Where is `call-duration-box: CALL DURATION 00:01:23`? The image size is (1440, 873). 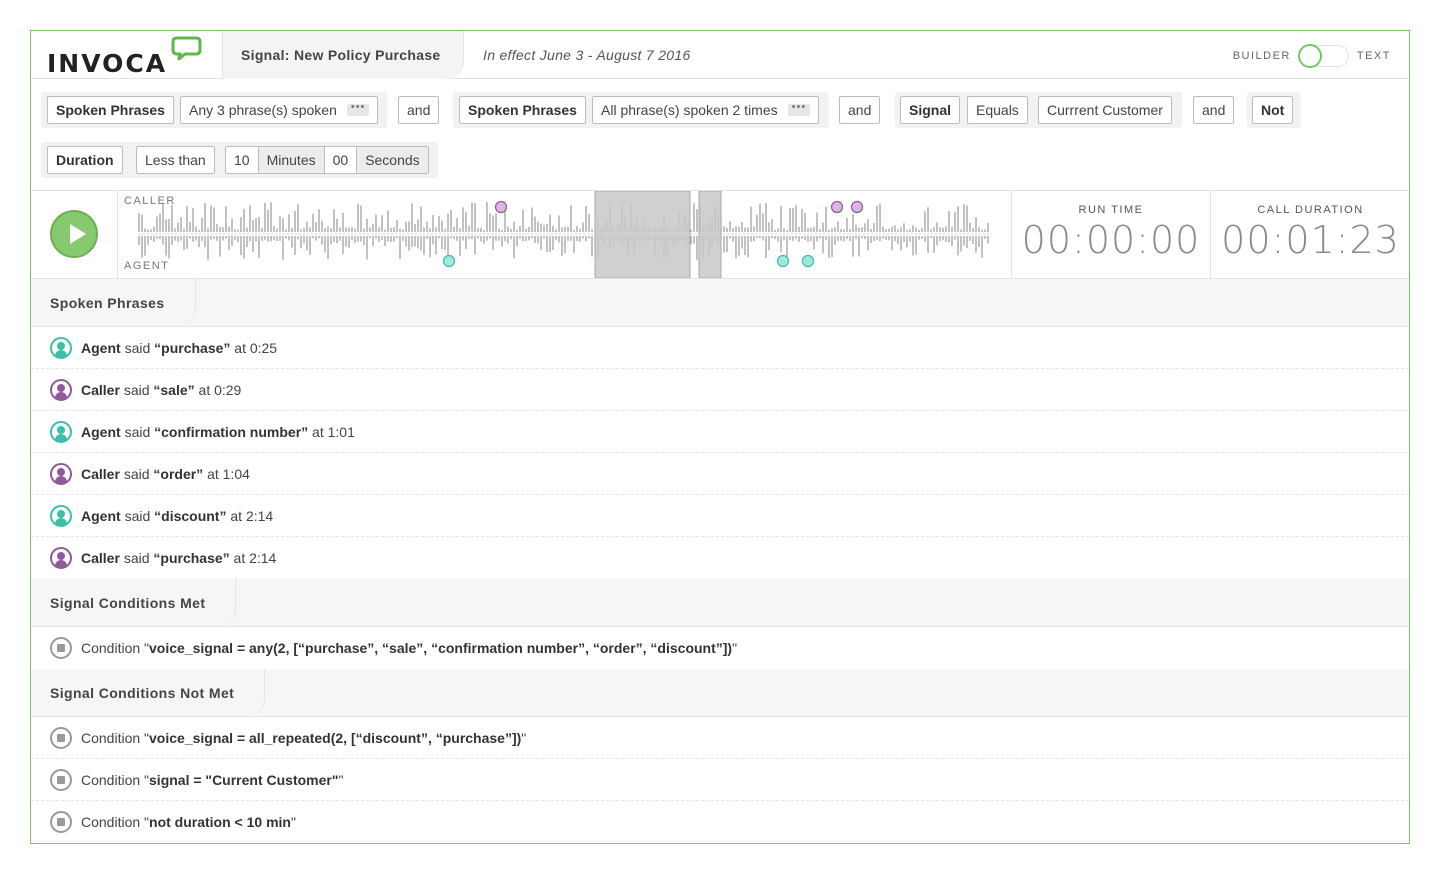 call-duration-box: CALL DURATION 00:01:23 is located at coordinates (1309, 234).